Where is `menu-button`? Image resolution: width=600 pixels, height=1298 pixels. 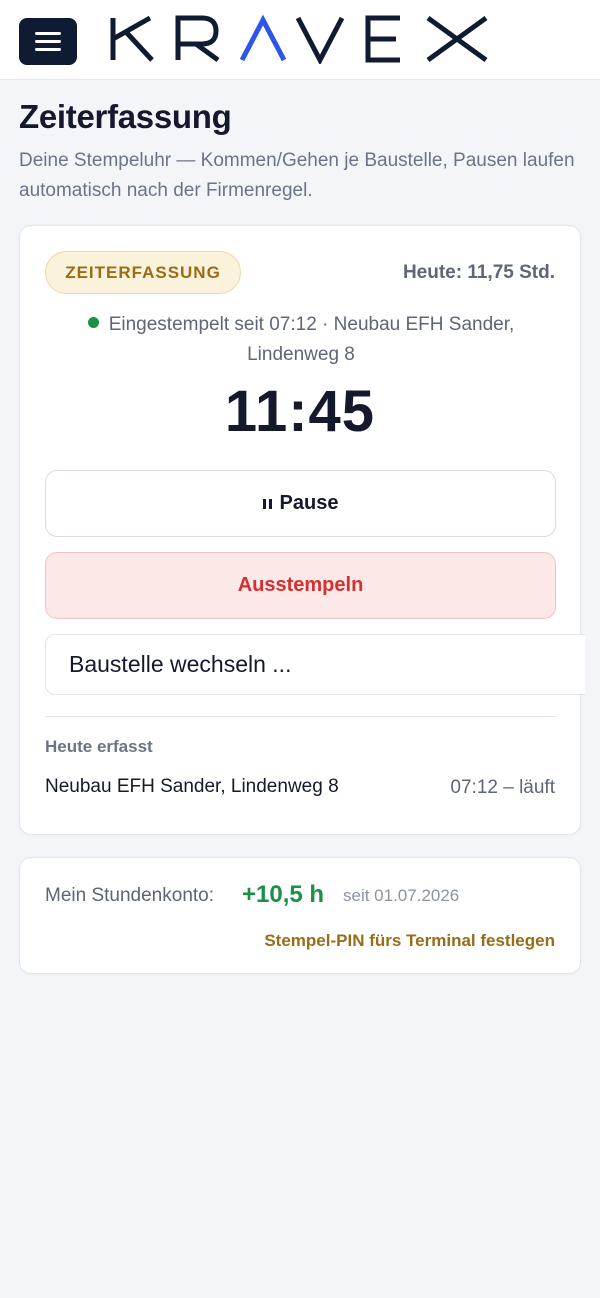 menu-button is located at coordinates (48, 41).